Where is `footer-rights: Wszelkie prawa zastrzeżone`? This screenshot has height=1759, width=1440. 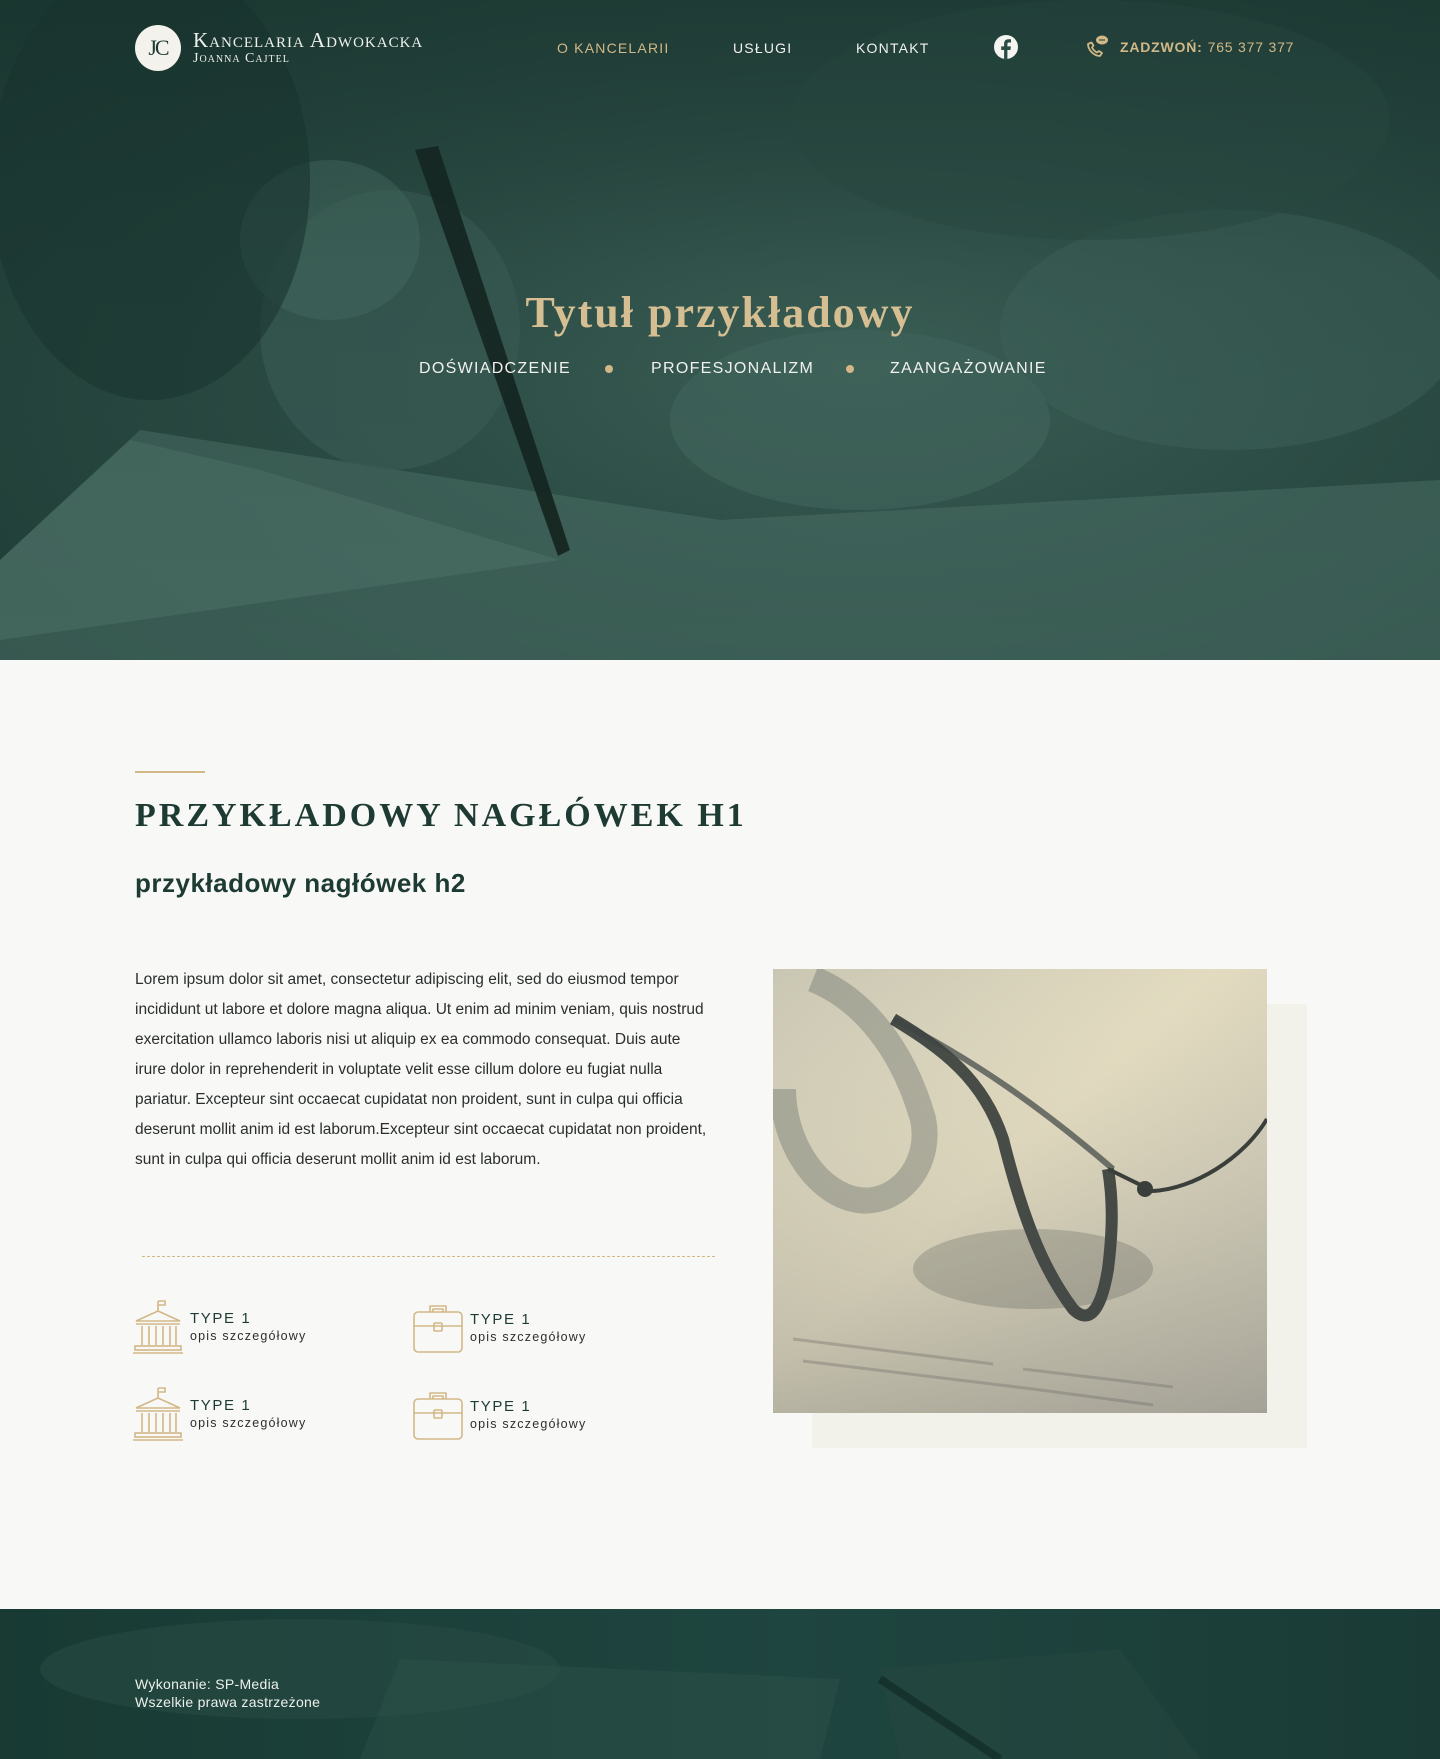 footer-rights: Wszelkie prawa zastrzeżone is located at coordinates (228, 1702).